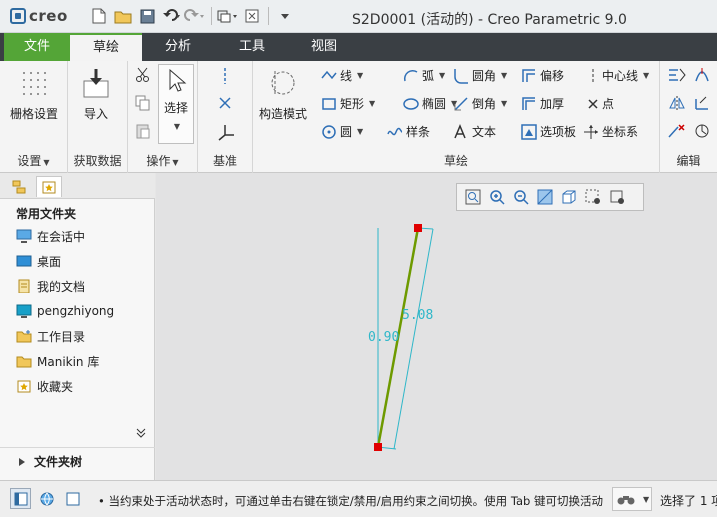 This screenshot has height=517, width=717. I want to click on rectangle-label: 矩形, so click(352, 104).